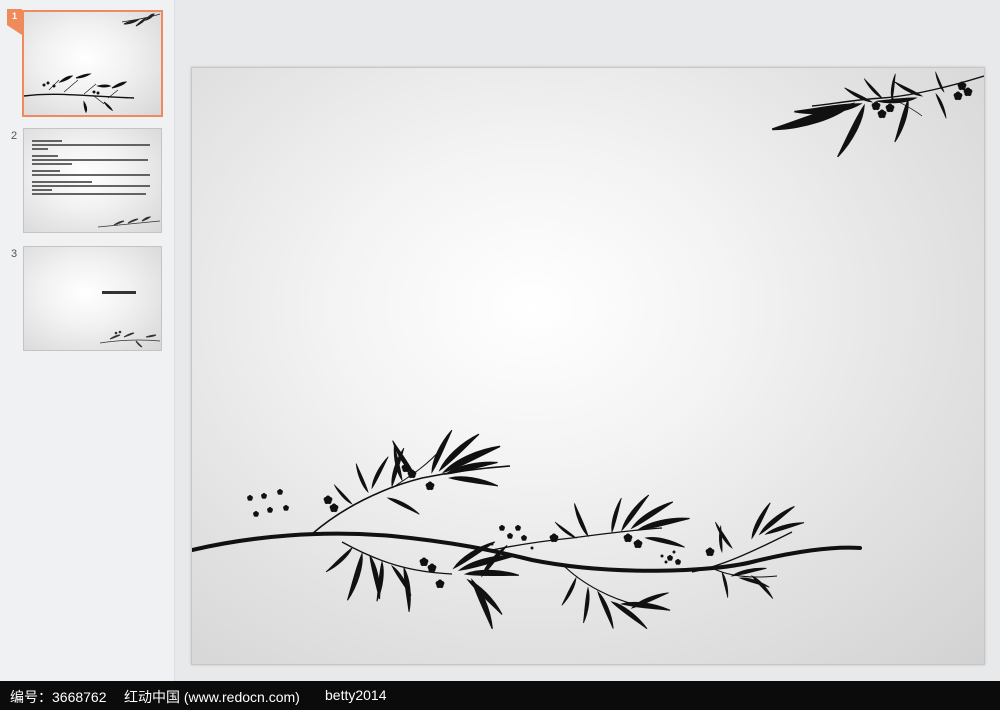 The height and width of the screenshot is (710, 1000). I want to click on slide-1-number-badge: 1, so click(14, 22).